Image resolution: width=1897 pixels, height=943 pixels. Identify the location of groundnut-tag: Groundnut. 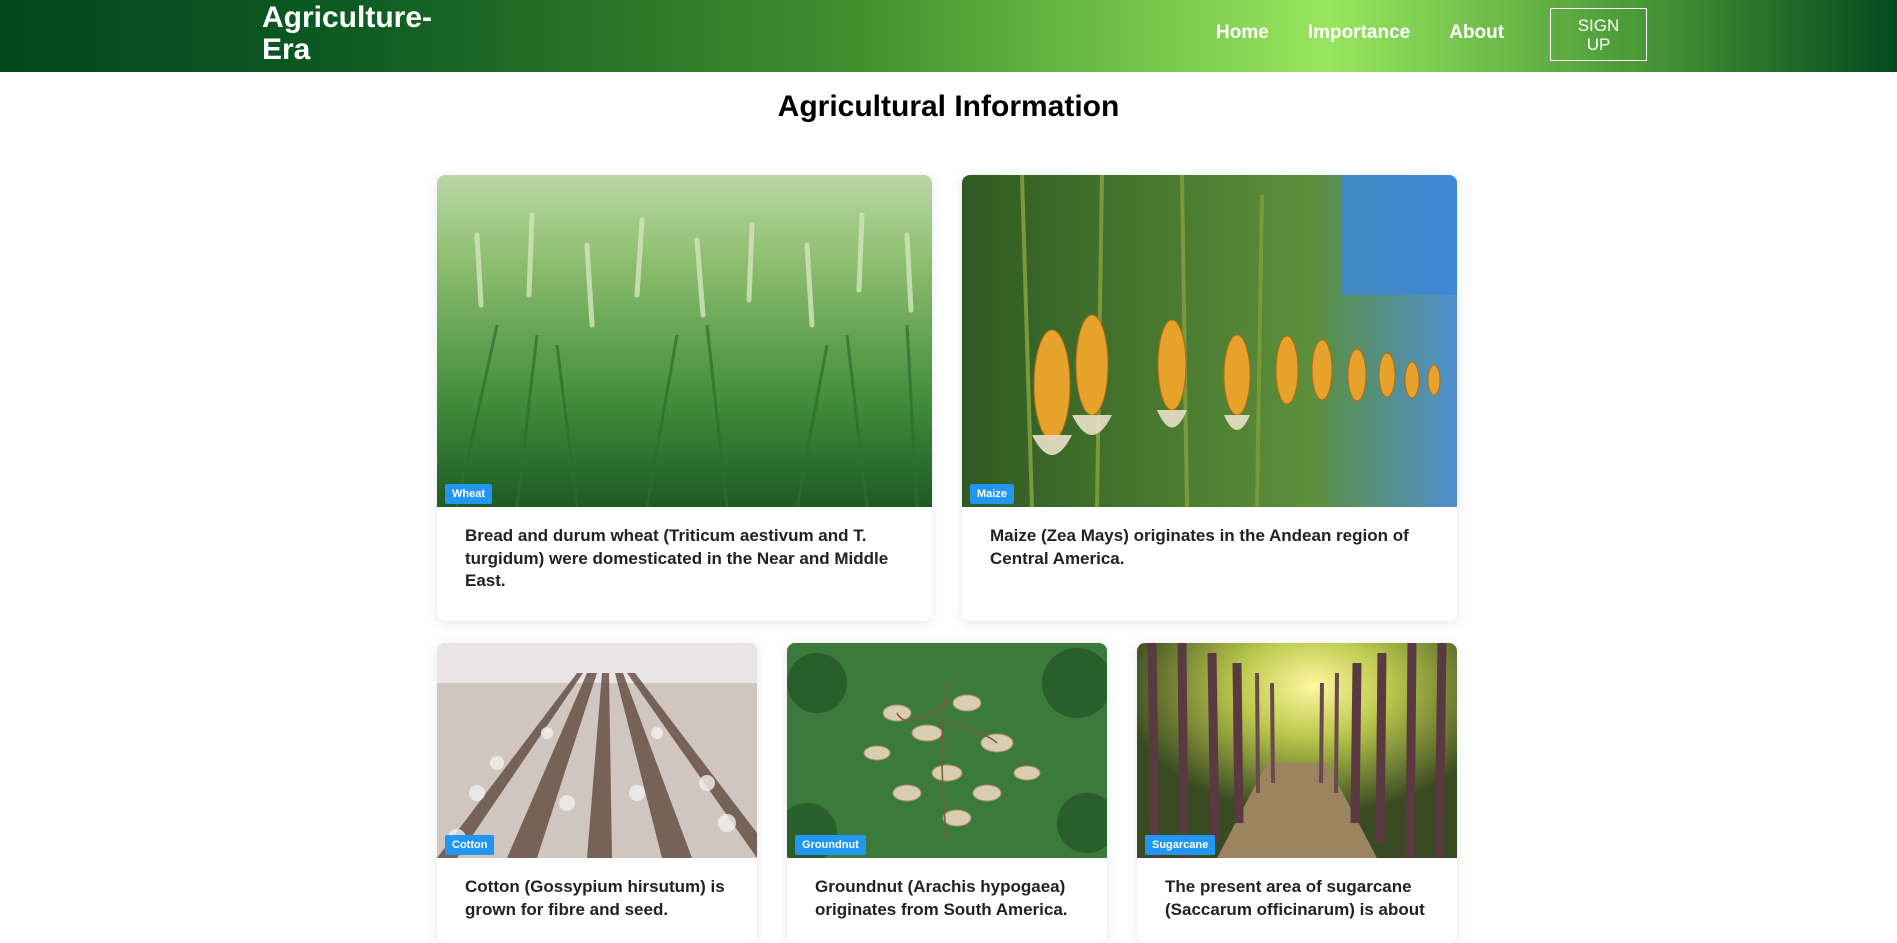
(830, 845).